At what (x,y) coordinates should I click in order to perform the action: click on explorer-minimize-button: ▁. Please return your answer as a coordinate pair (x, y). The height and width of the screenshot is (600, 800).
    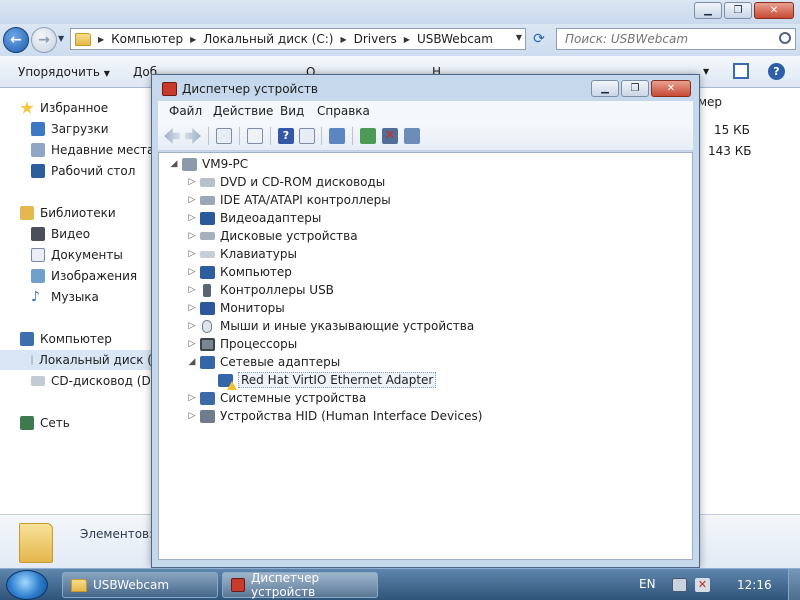
    Looking at the image, I should click on (708, 10).